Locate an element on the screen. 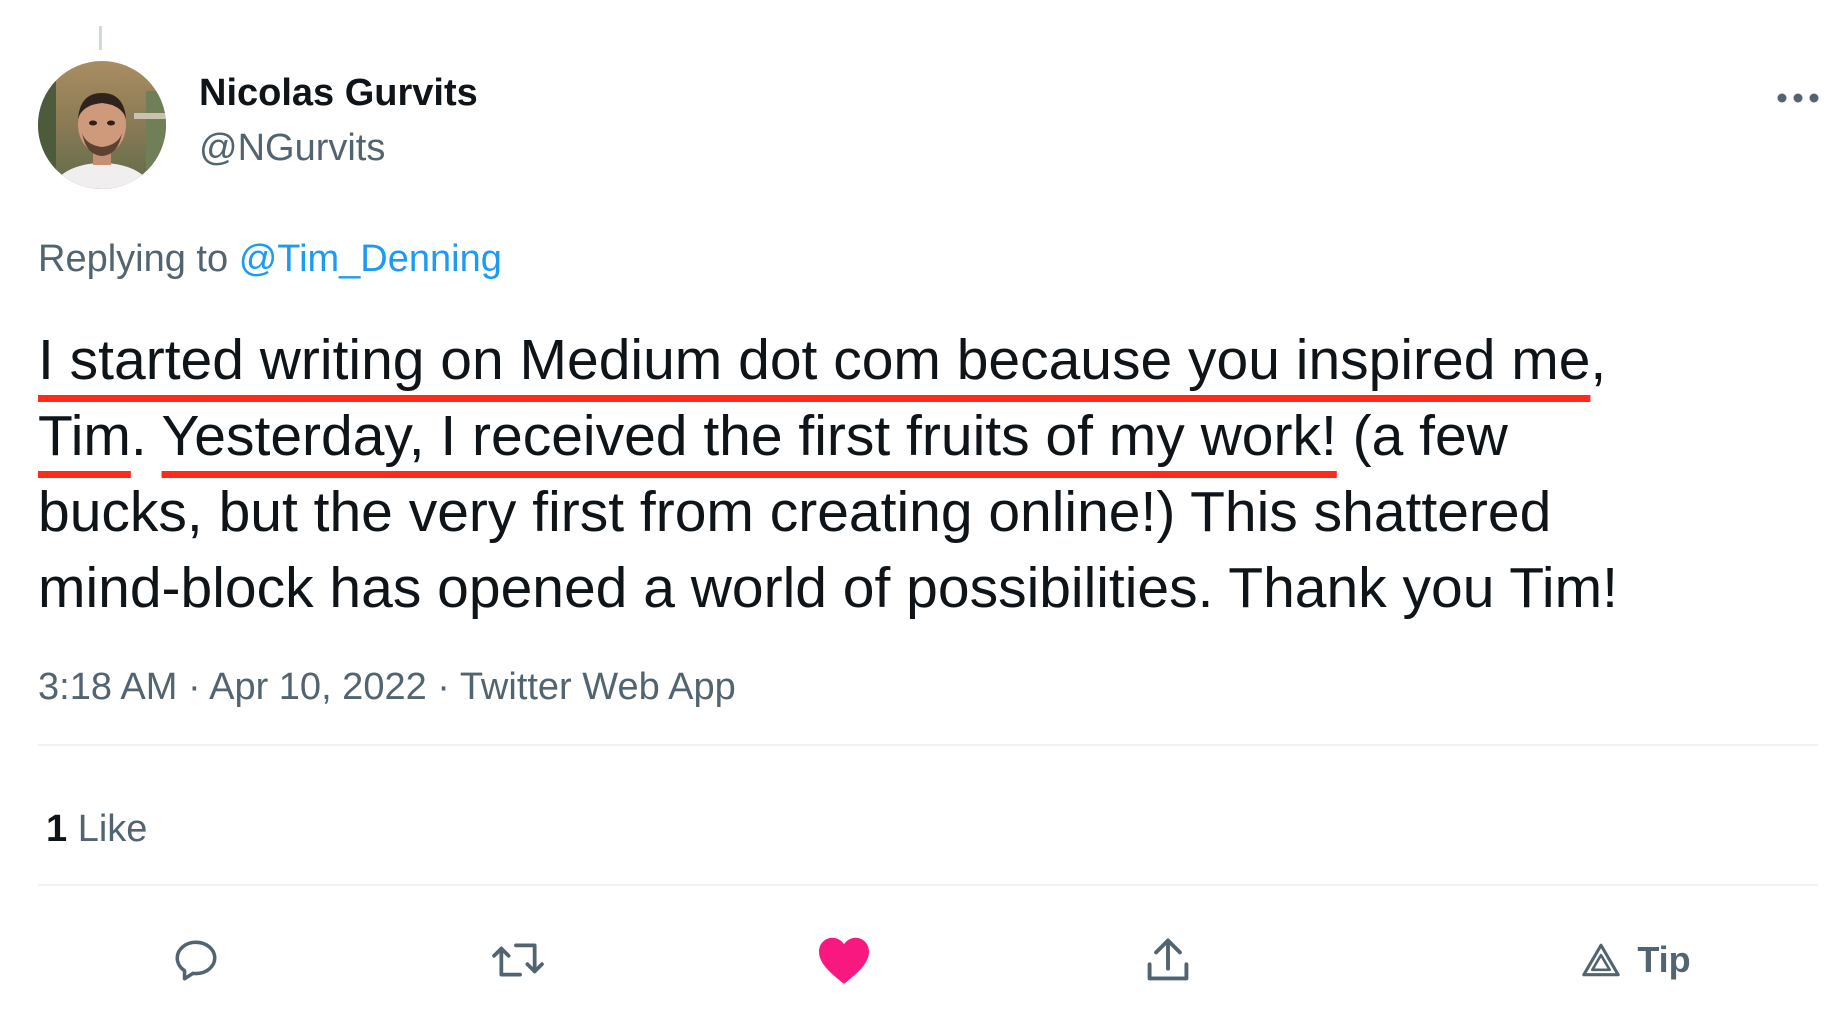 The height and width of the screenshot is (1016, 1848). more-options-button is located at coordinates (1798, 98).